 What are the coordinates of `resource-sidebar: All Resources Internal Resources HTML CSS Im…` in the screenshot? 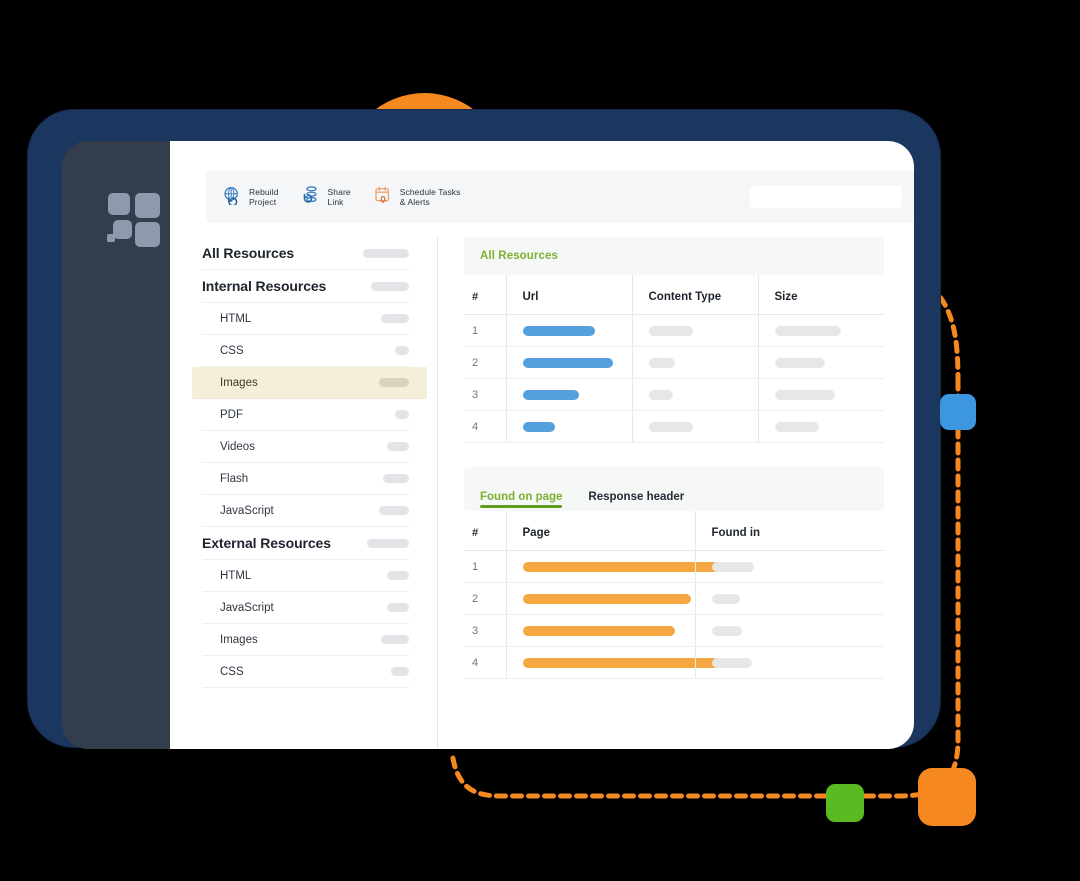 It's located at (304, 493).